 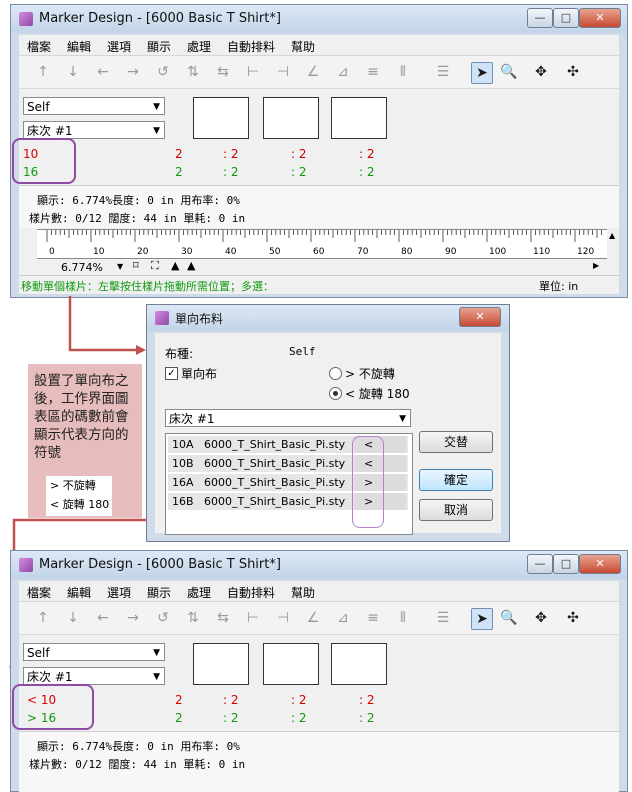 I want to click on direction-legend: > 不旋轉 < 旋轉 180, so click(x=79, y=496).